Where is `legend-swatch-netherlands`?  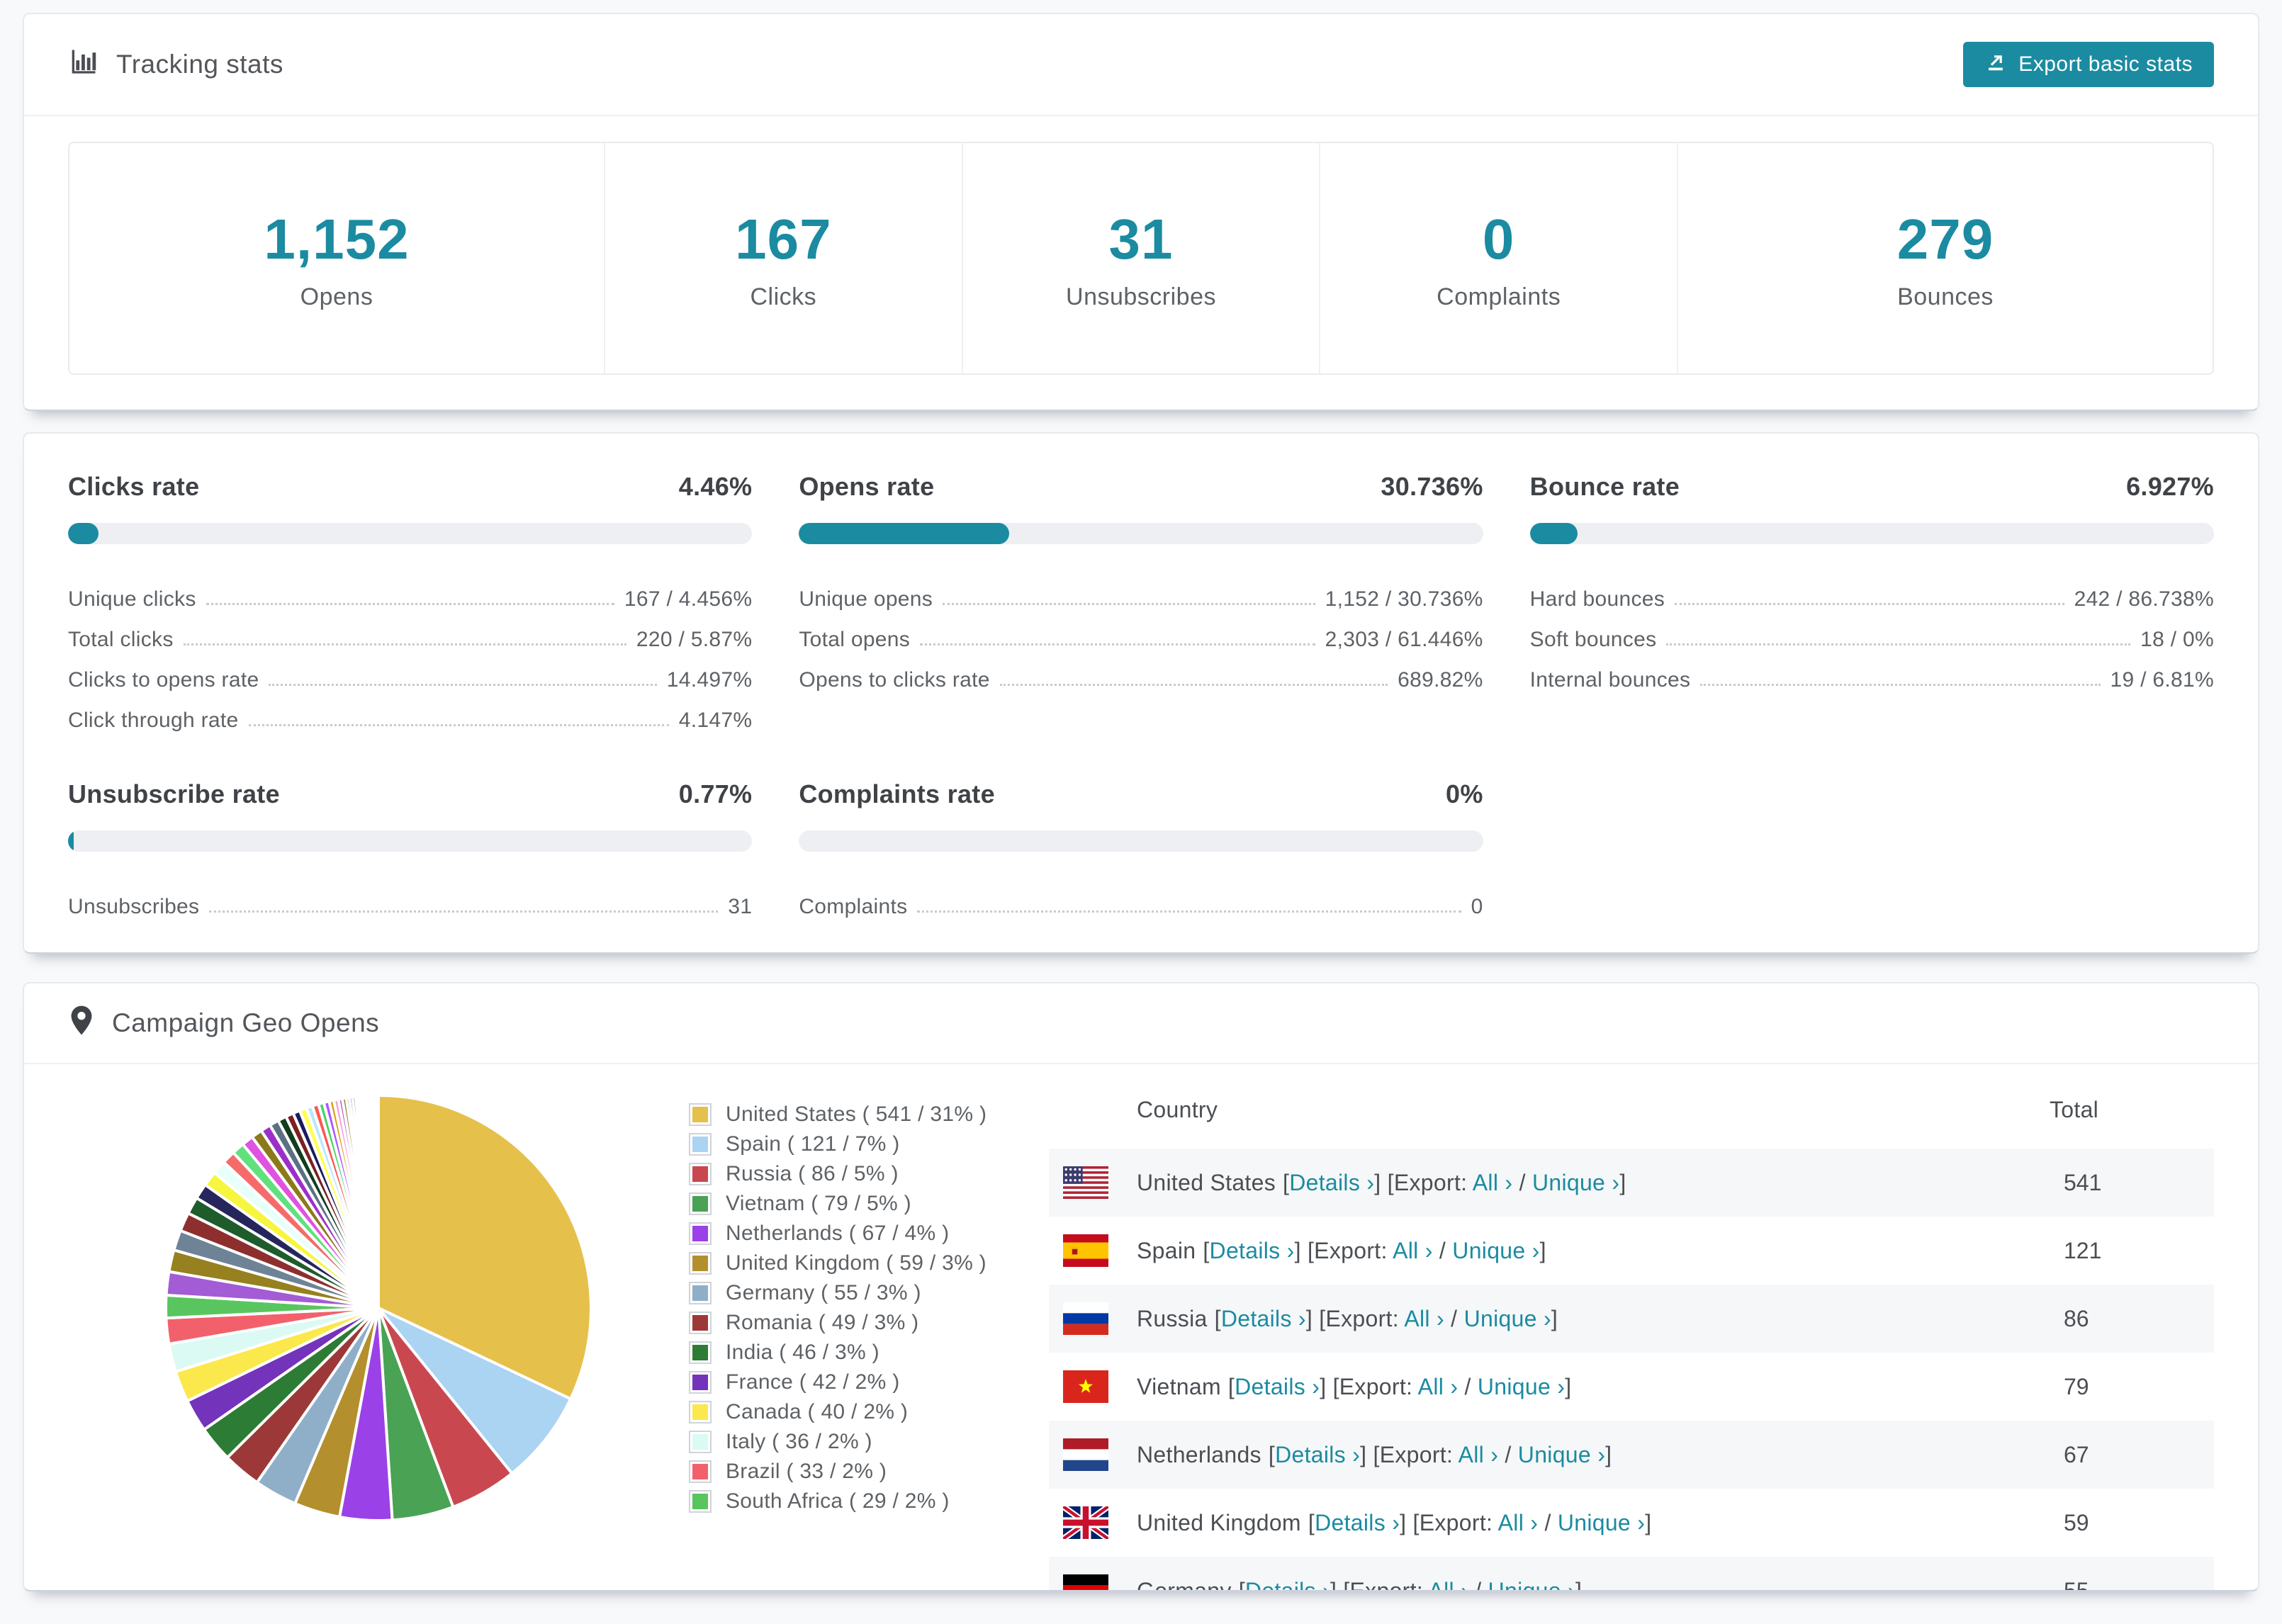
legend-swatch-netherlands is located at coordinates (701, 1233).